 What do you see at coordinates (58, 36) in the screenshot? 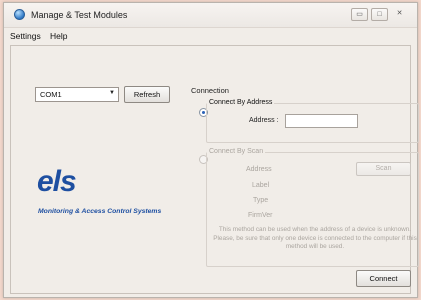
I see `menu-help: Help` at bounding box center [58, 36].